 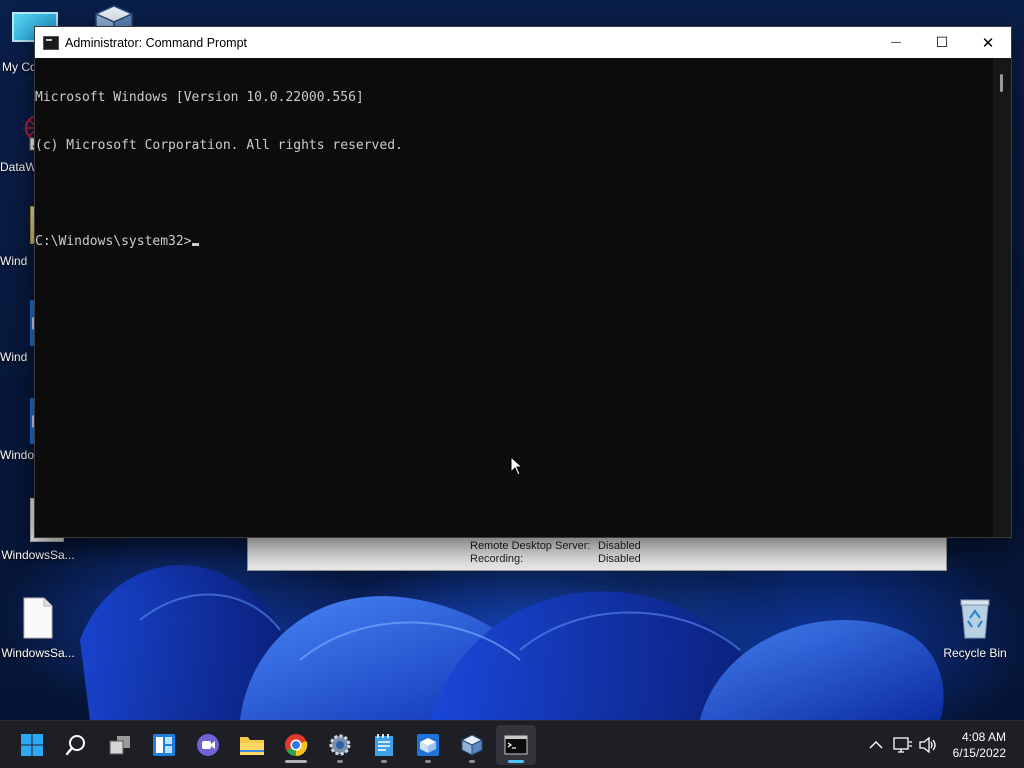 I want to click on speaker-icon, so click(x=927, y=745).